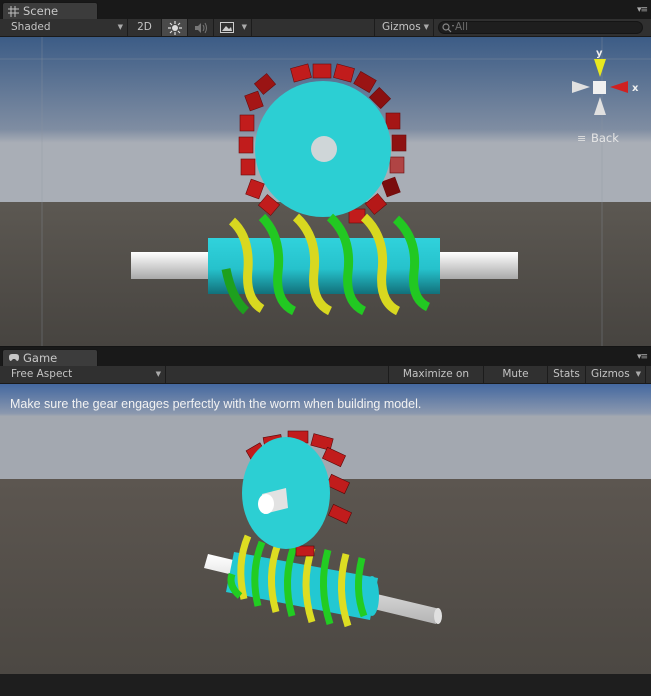  I want to click on gizmo-hamburger-icon: ≡, so click(581, 138).